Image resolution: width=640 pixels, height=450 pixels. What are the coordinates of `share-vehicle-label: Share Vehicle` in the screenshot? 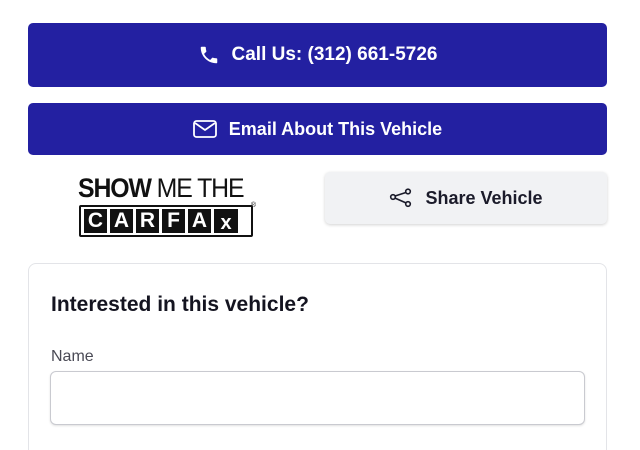 It's located at (484, 197).